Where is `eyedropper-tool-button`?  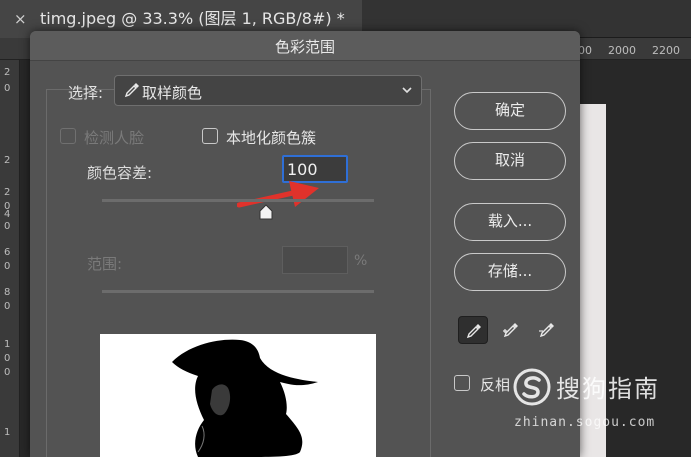 eyedropper-tool-button is located at coordinates (473, 330).